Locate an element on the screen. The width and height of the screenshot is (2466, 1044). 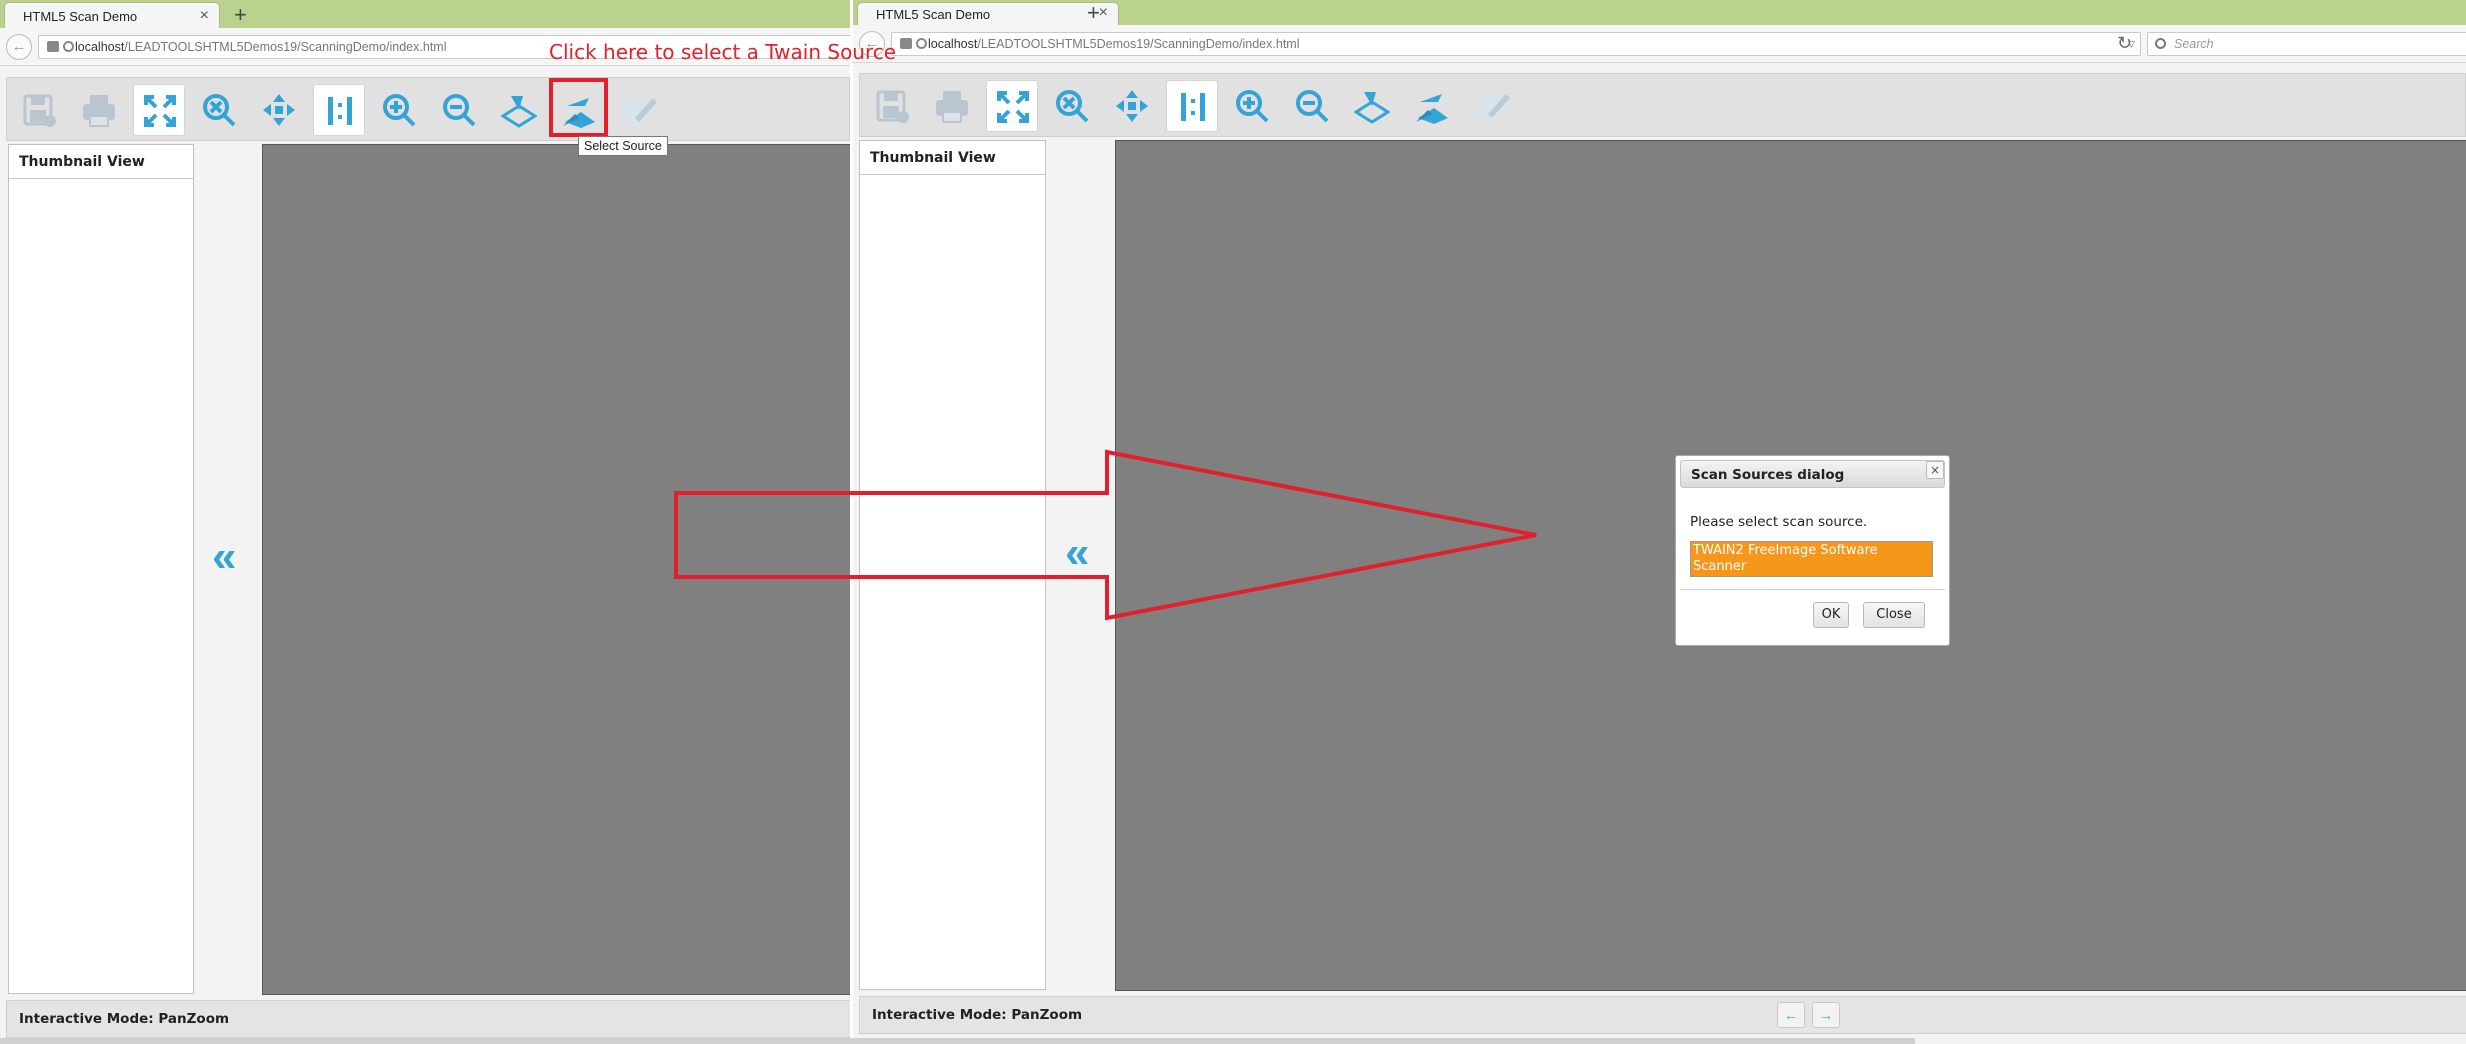
dialog-title: Scan Sources dialog is located at coordinates (1812, 474).